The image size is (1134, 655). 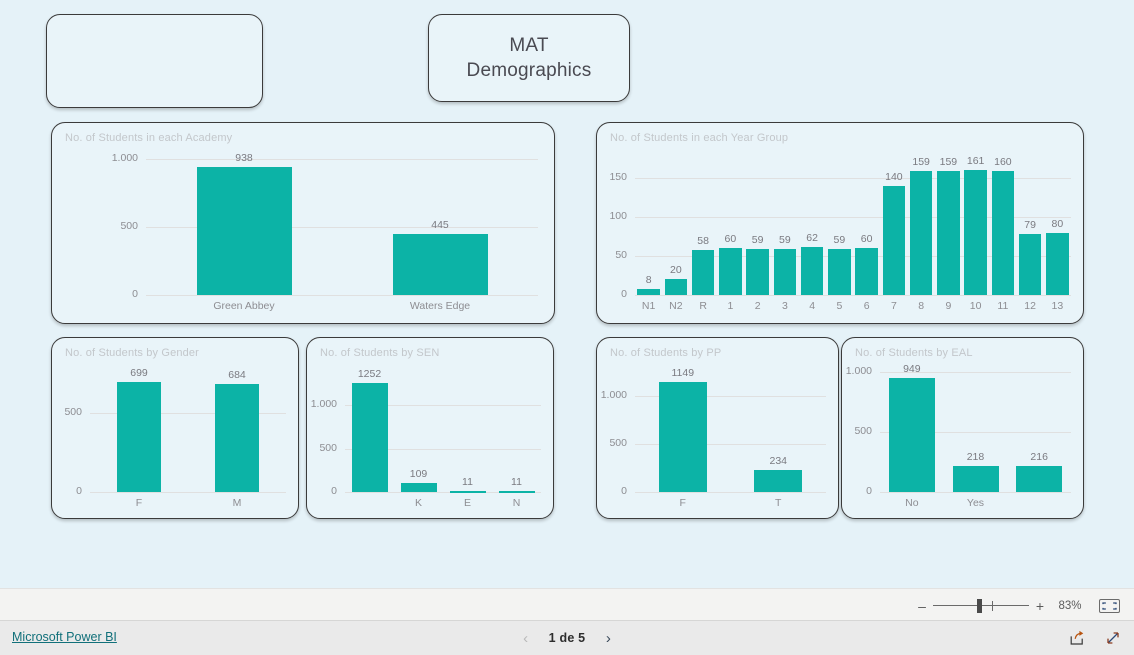 What do you see at coordinates (64, 637) in the screenshot?
I see `power-bi-brand-link: Microsoft Power BI` at bounding box center [64, 637].